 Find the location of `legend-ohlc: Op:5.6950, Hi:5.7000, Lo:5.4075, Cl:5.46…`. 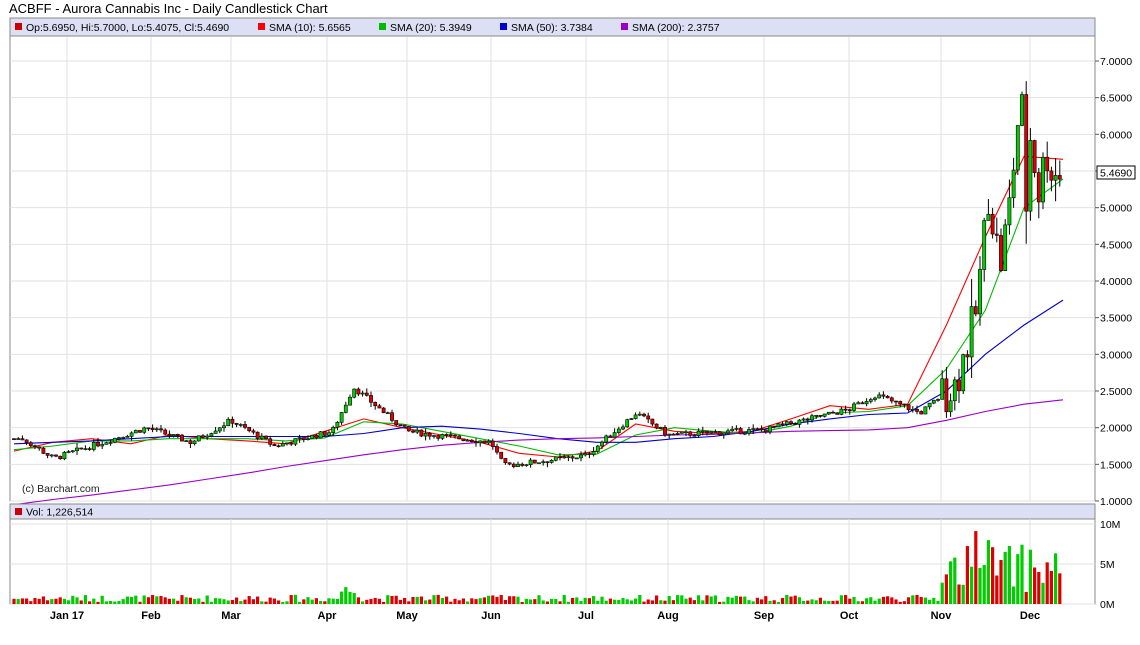

legend-ohlc: Op:5.6950, Hi:5.7000, Lo:5.4075, Cl:5.46… is located at coordinates (127, 28).